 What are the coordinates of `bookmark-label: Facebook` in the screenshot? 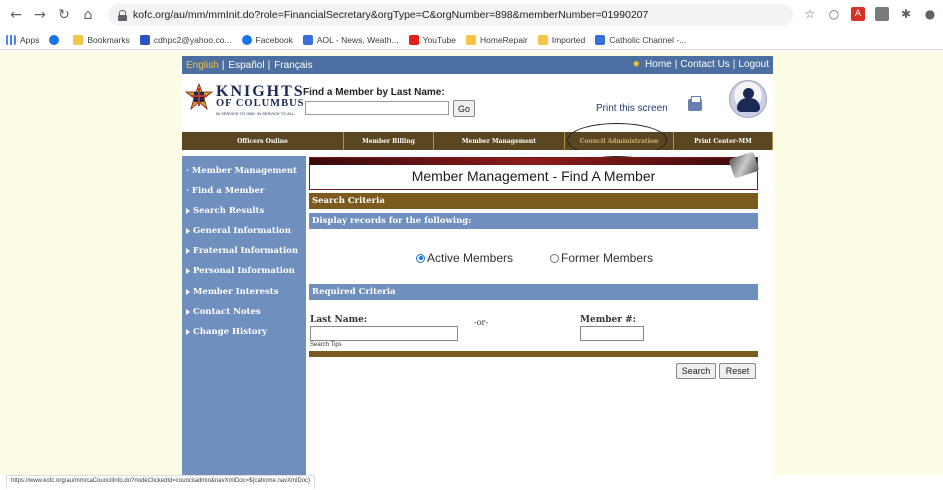 It's located at (274, 39).